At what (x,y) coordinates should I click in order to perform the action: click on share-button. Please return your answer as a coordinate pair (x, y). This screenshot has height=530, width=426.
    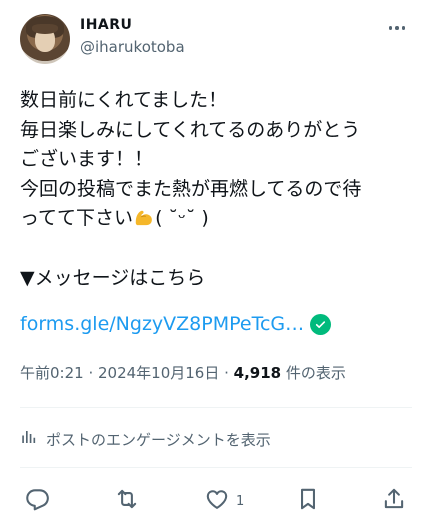
    Looking at the image, I should click on (394, 501).